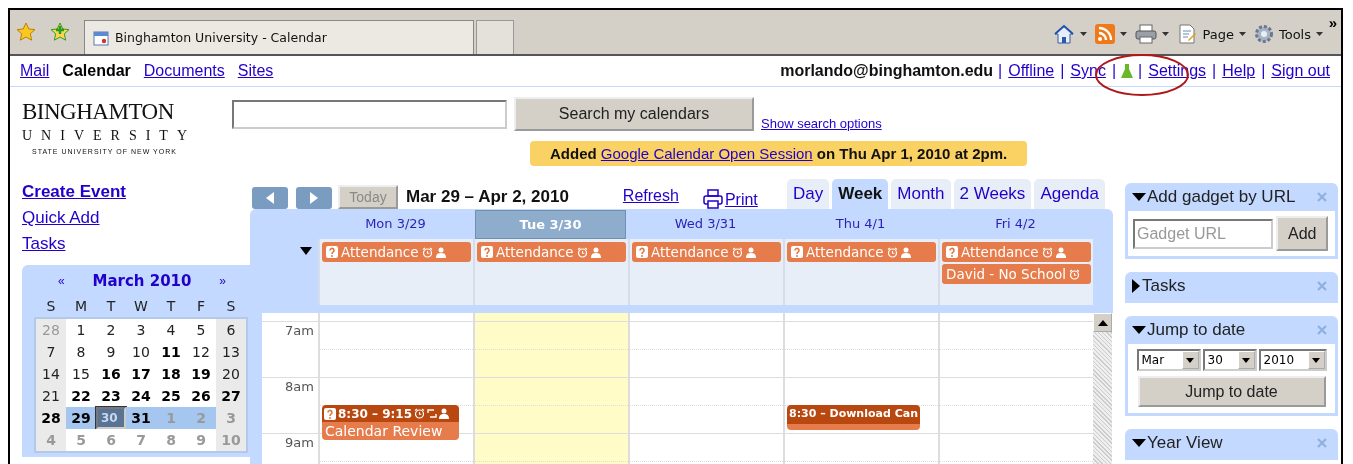 The image size is (1353, 464). I want to click on overflow-chevron: », so click(1332, 22).